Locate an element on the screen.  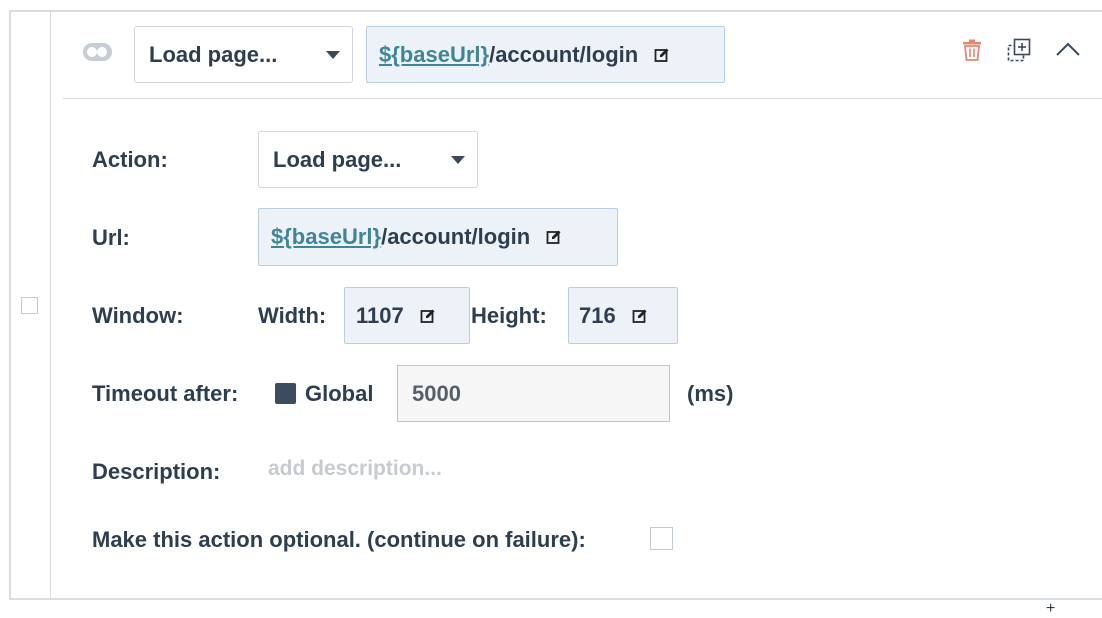
chevron-up-icon is located at coordinates (1068, 51).